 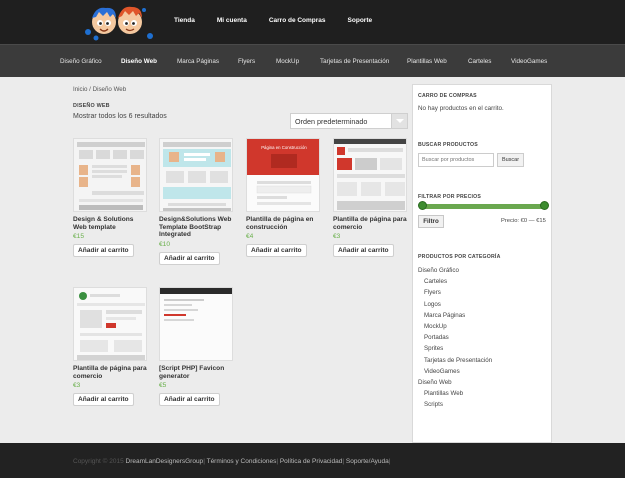 I want to click on price-filter-title: FILTRAR POR PRECIOS, so click(x=450, y=197).